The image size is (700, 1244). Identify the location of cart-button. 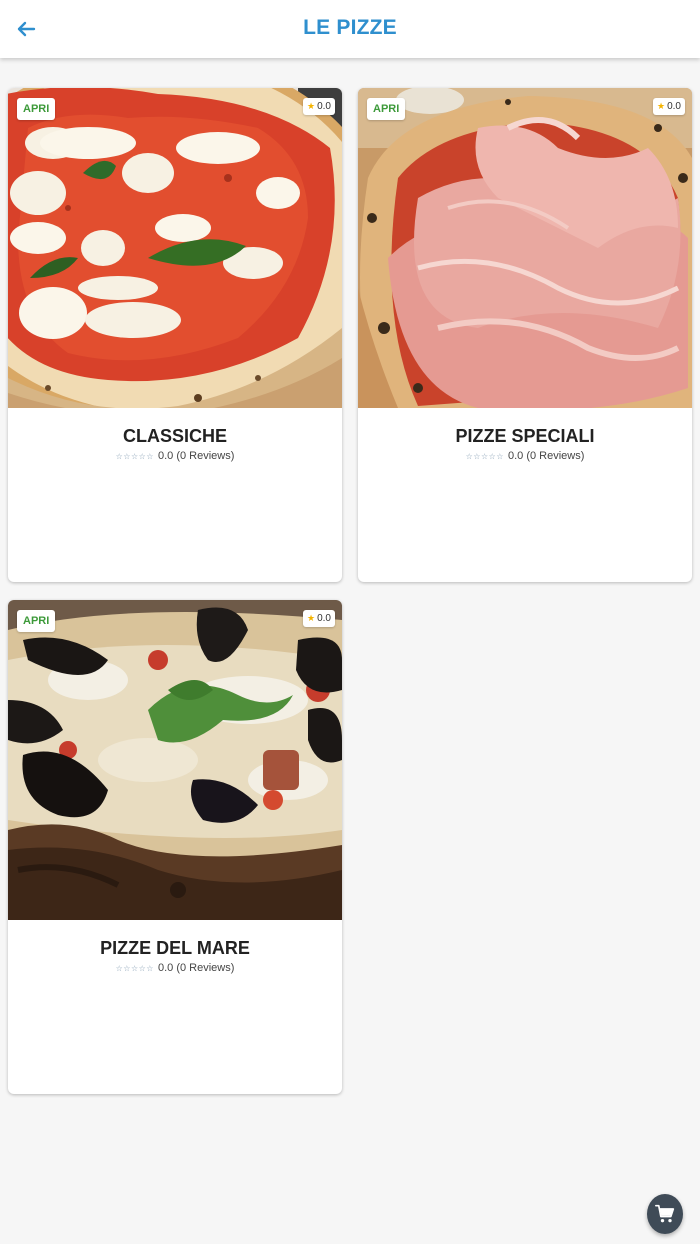
(665, 1214).